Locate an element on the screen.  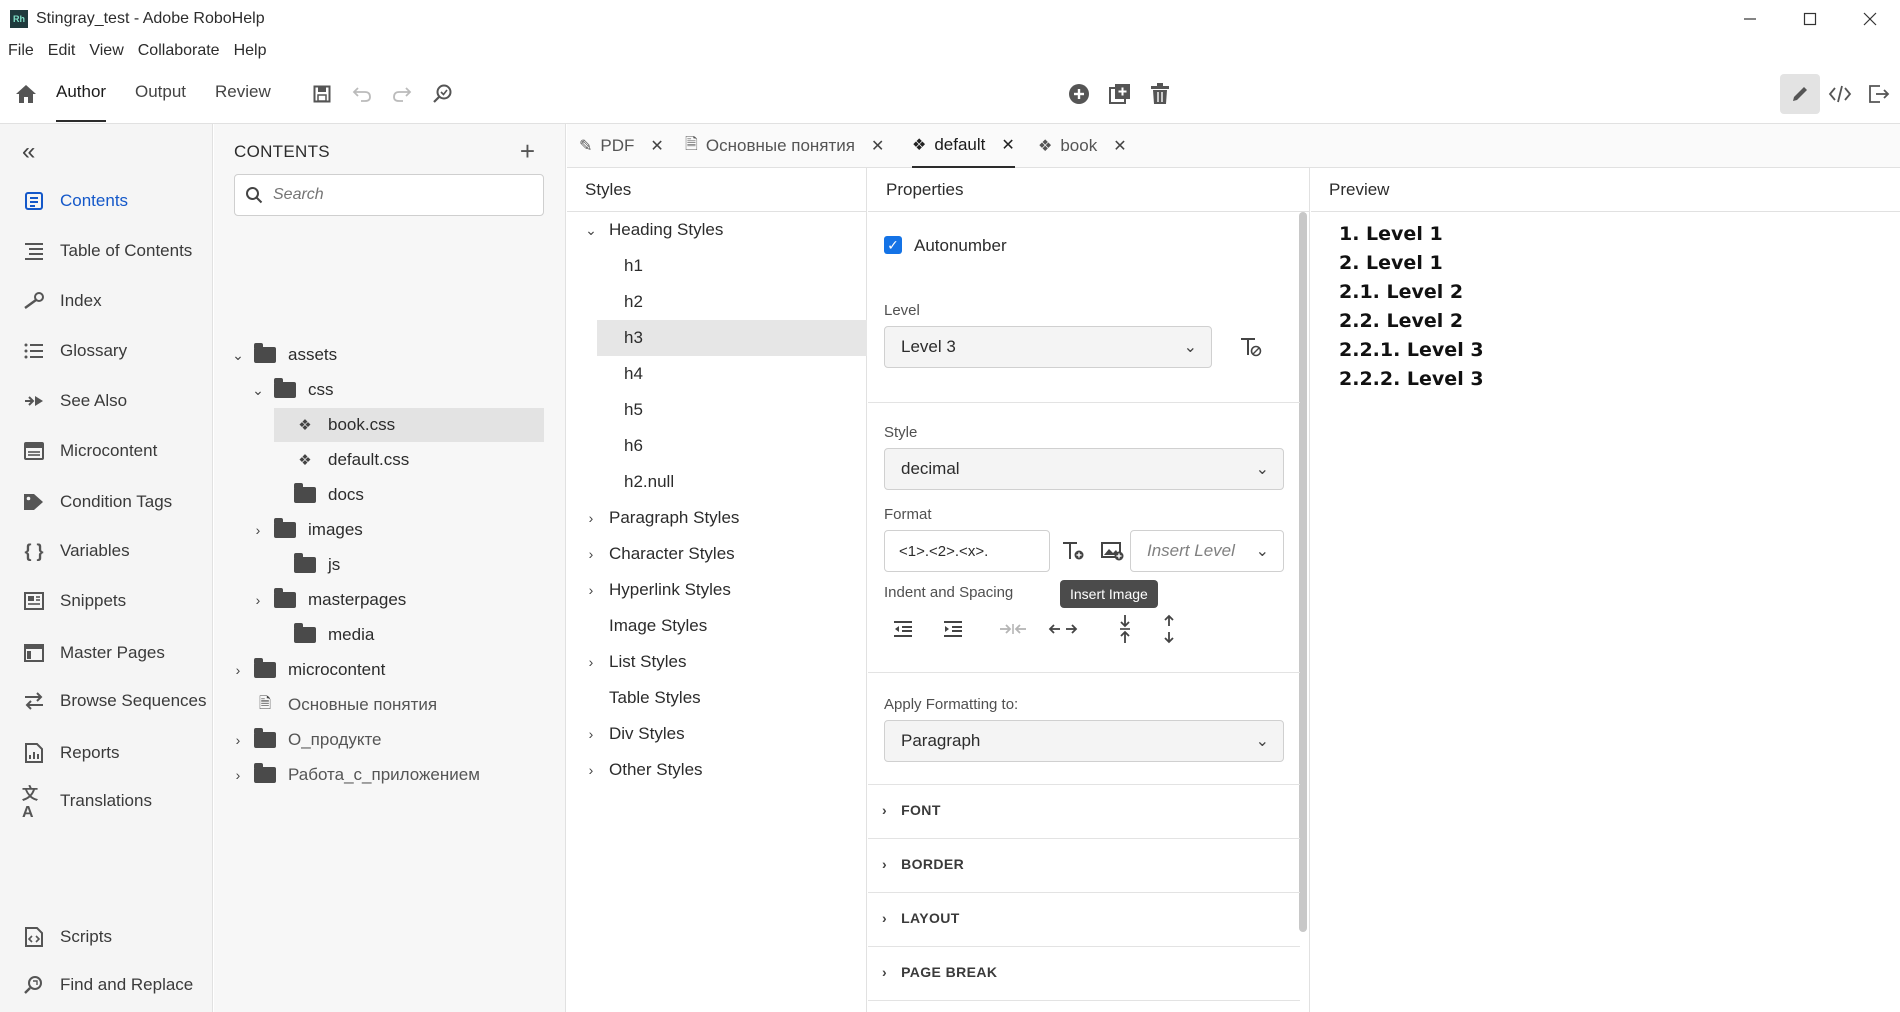
decrease-spacing-icon is located at coordinates (1013, 629).